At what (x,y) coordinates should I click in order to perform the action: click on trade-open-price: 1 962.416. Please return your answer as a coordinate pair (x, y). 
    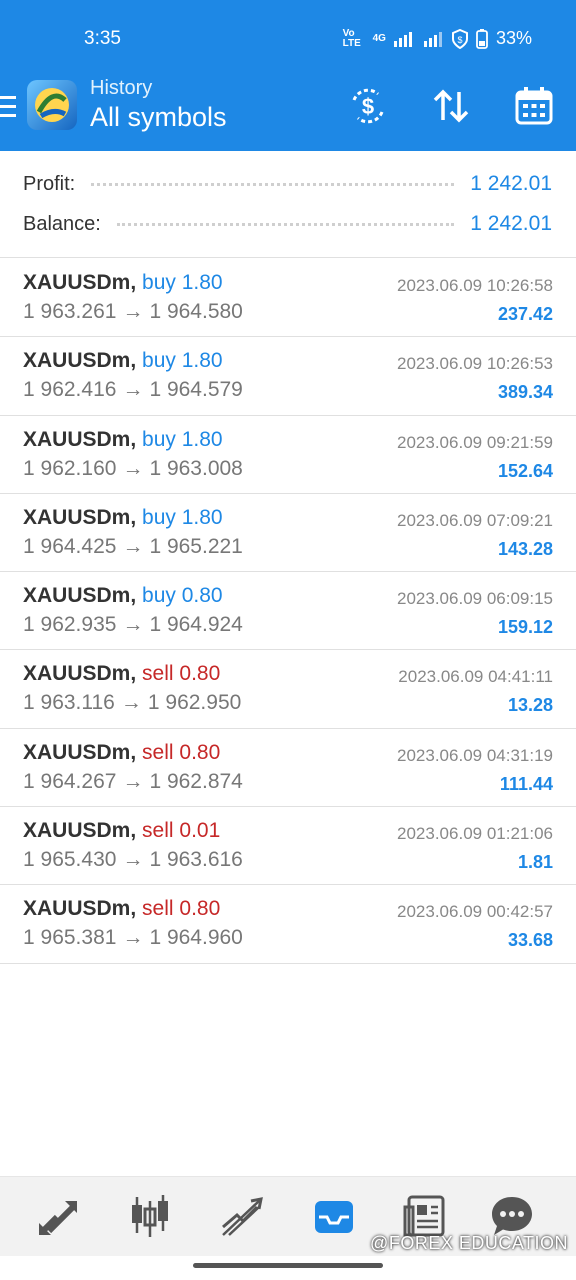
    Looking at the image, I should click on (70, 390).